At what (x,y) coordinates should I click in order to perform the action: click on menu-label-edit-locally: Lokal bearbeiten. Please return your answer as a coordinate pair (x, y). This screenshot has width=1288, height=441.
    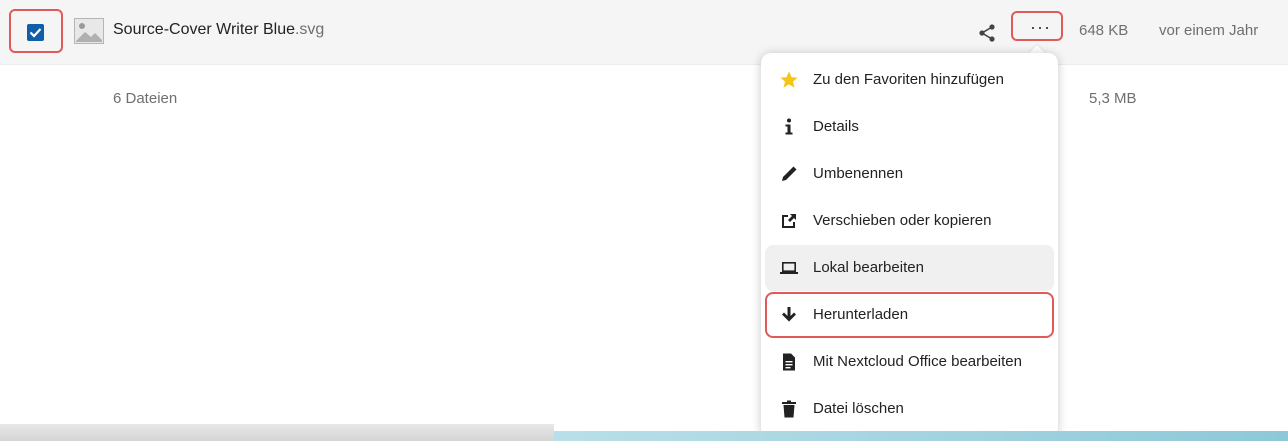
    Looking at the image, I should click on (868, 267).